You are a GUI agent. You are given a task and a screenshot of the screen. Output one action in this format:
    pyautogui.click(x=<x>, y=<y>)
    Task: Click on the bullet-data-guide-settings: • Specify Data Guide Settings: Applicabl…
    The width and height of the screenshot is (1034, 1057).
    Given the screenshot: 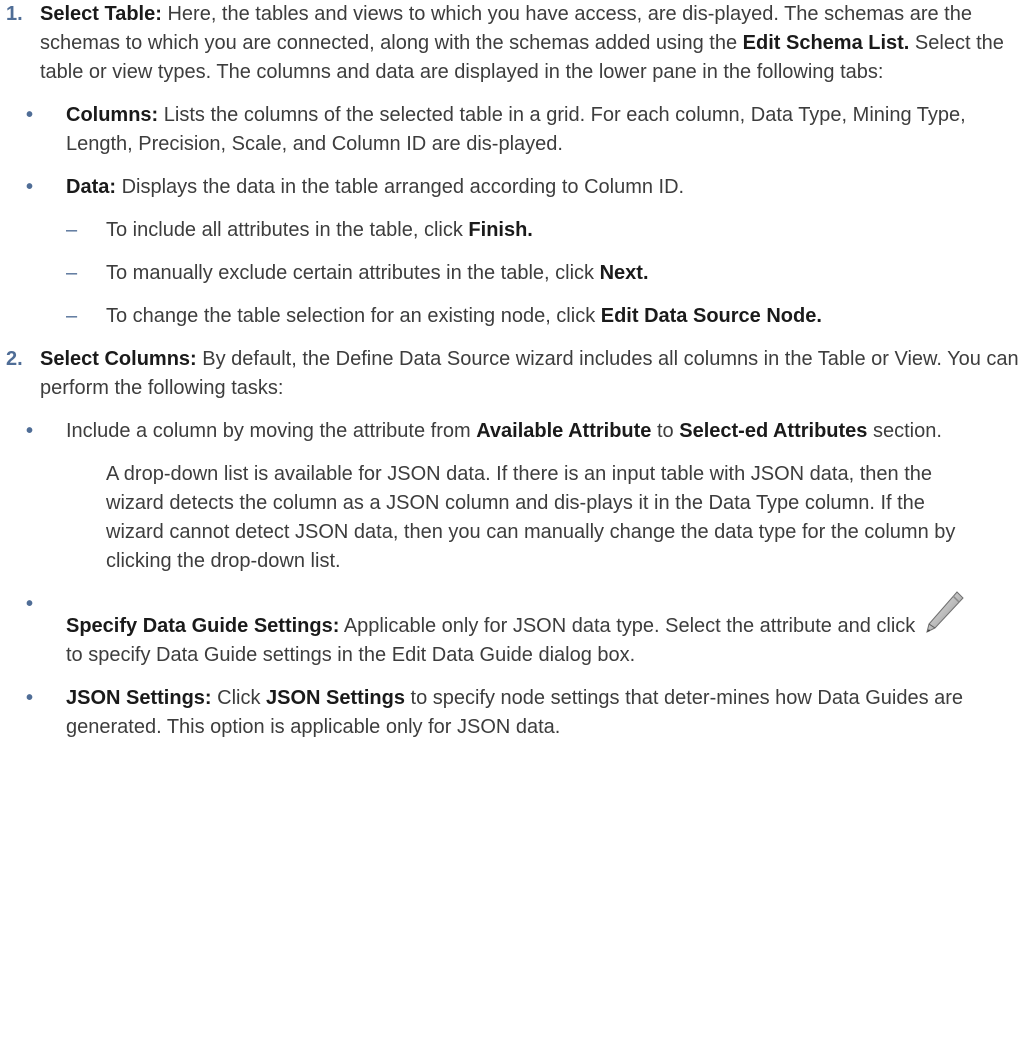 What is the action you would take?
    pyautogui.click(x=506, y=630)
    